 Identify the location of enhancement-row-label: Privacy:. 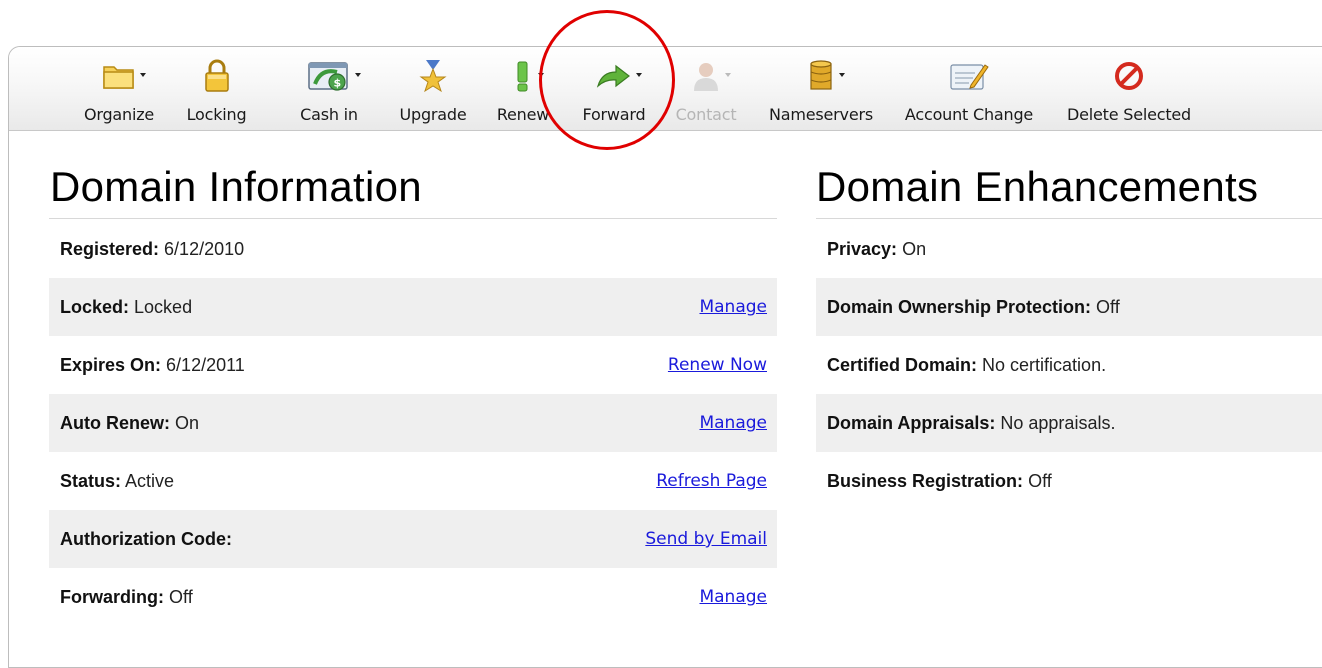
(862, 248).